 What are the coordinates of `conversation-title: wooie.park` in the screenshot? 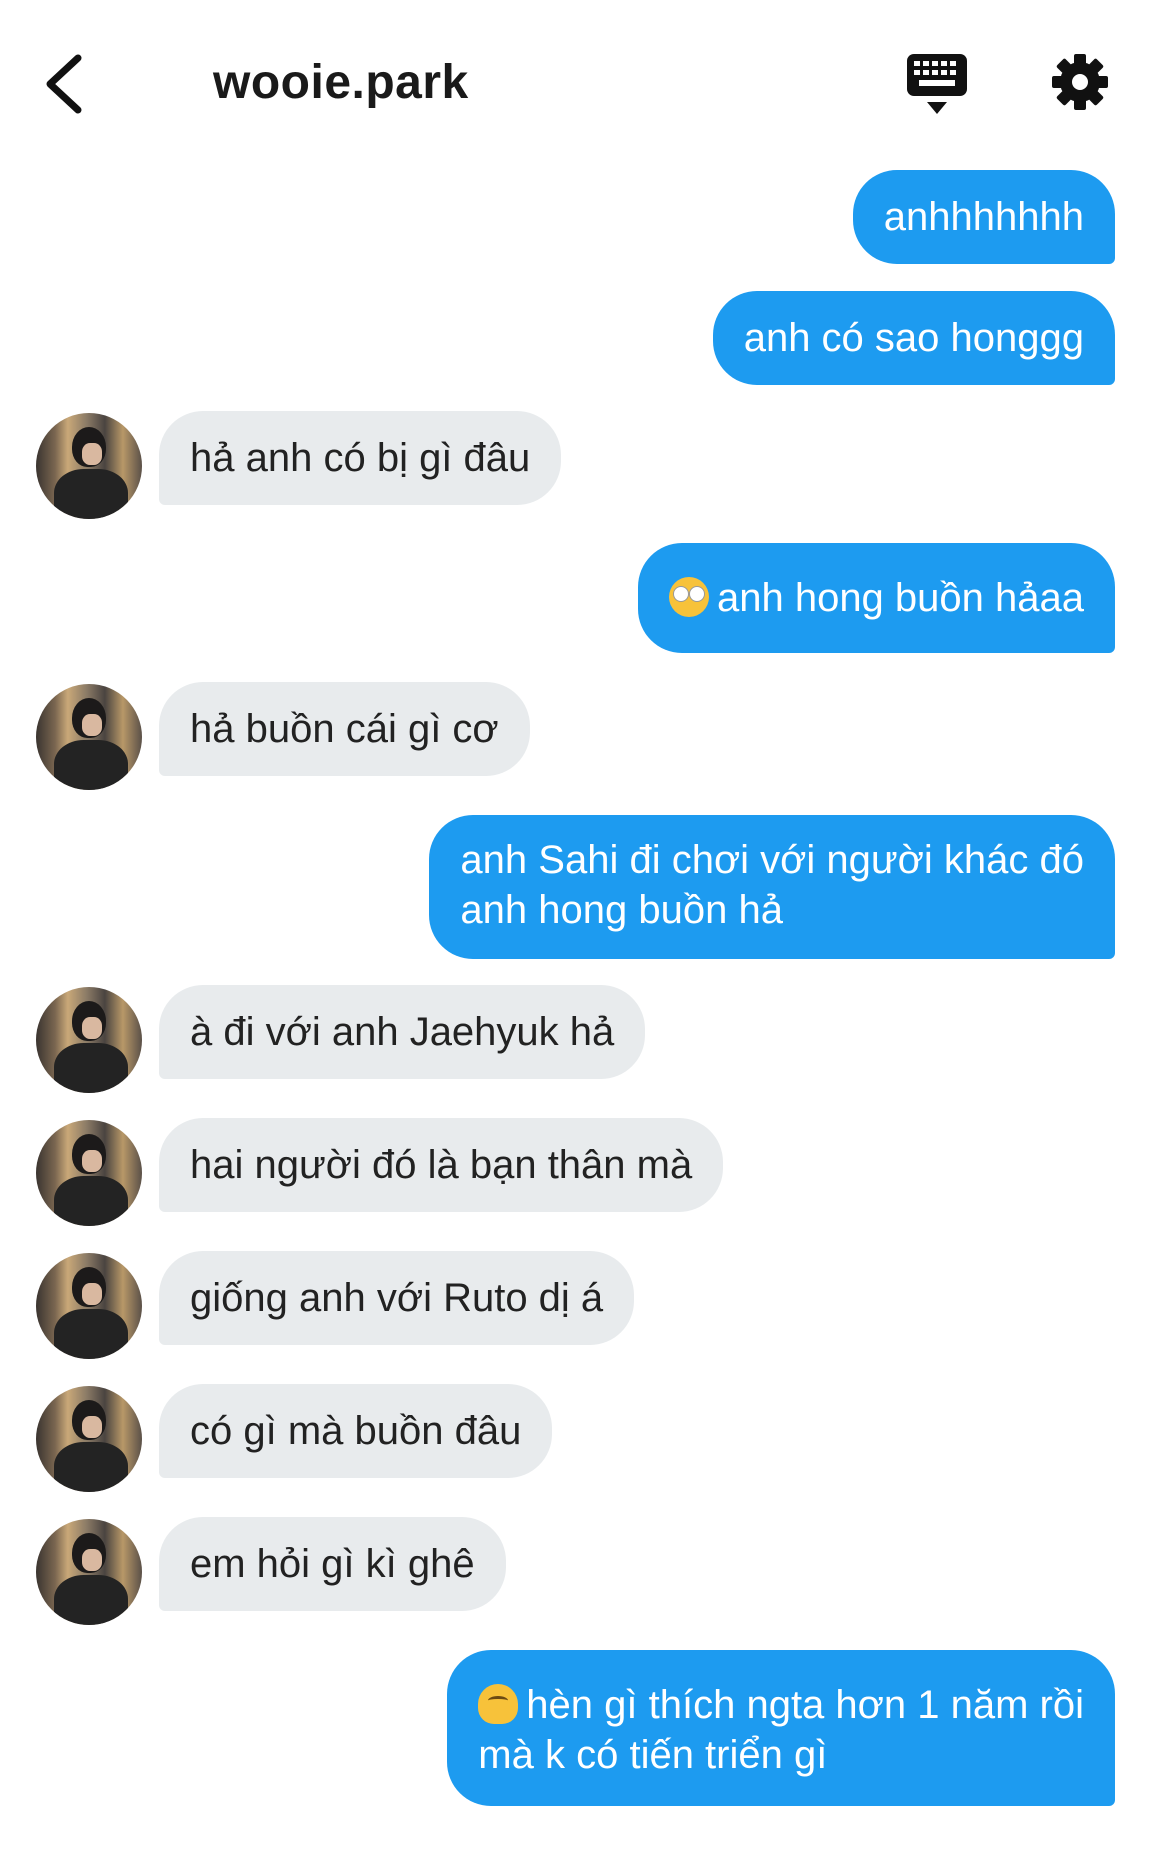 It's located at (341, 82).